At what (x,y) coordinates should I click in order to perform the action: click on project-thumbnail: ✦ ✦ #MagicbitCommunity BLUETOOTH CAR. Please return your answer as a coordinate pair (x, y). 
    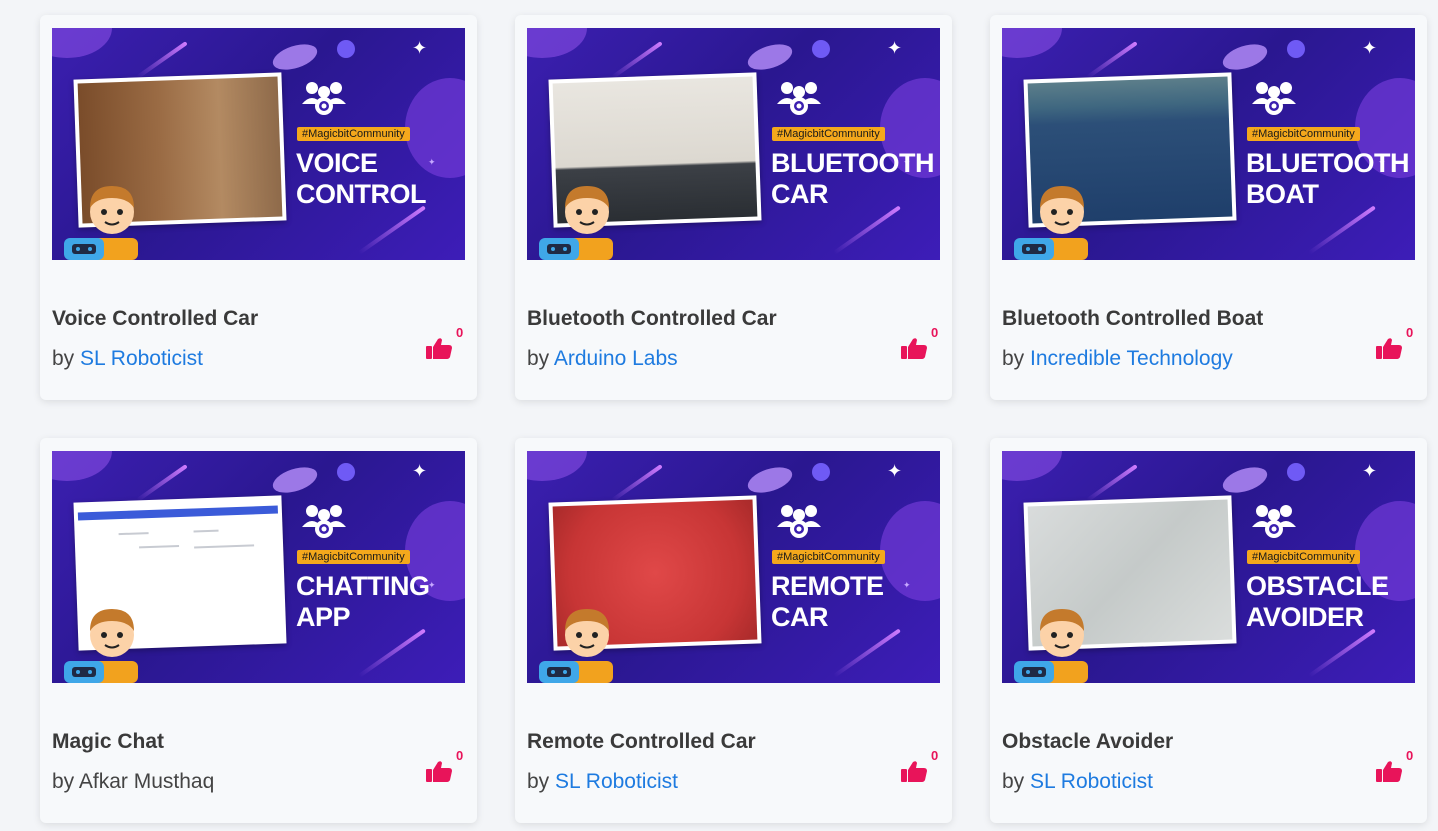
    Looking at the image, I should click on (733, 144).